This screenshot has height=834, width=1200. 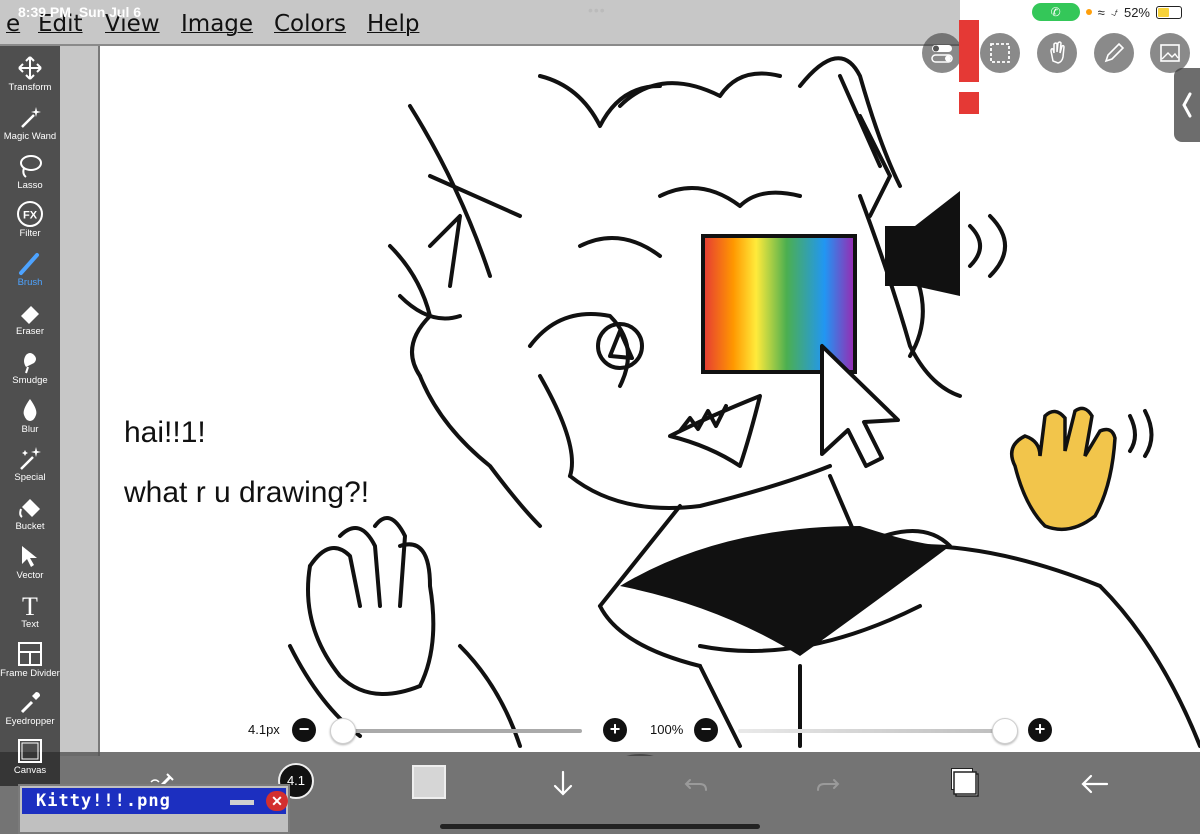 I want to click on undo-icon, so click(x=696, y=784).